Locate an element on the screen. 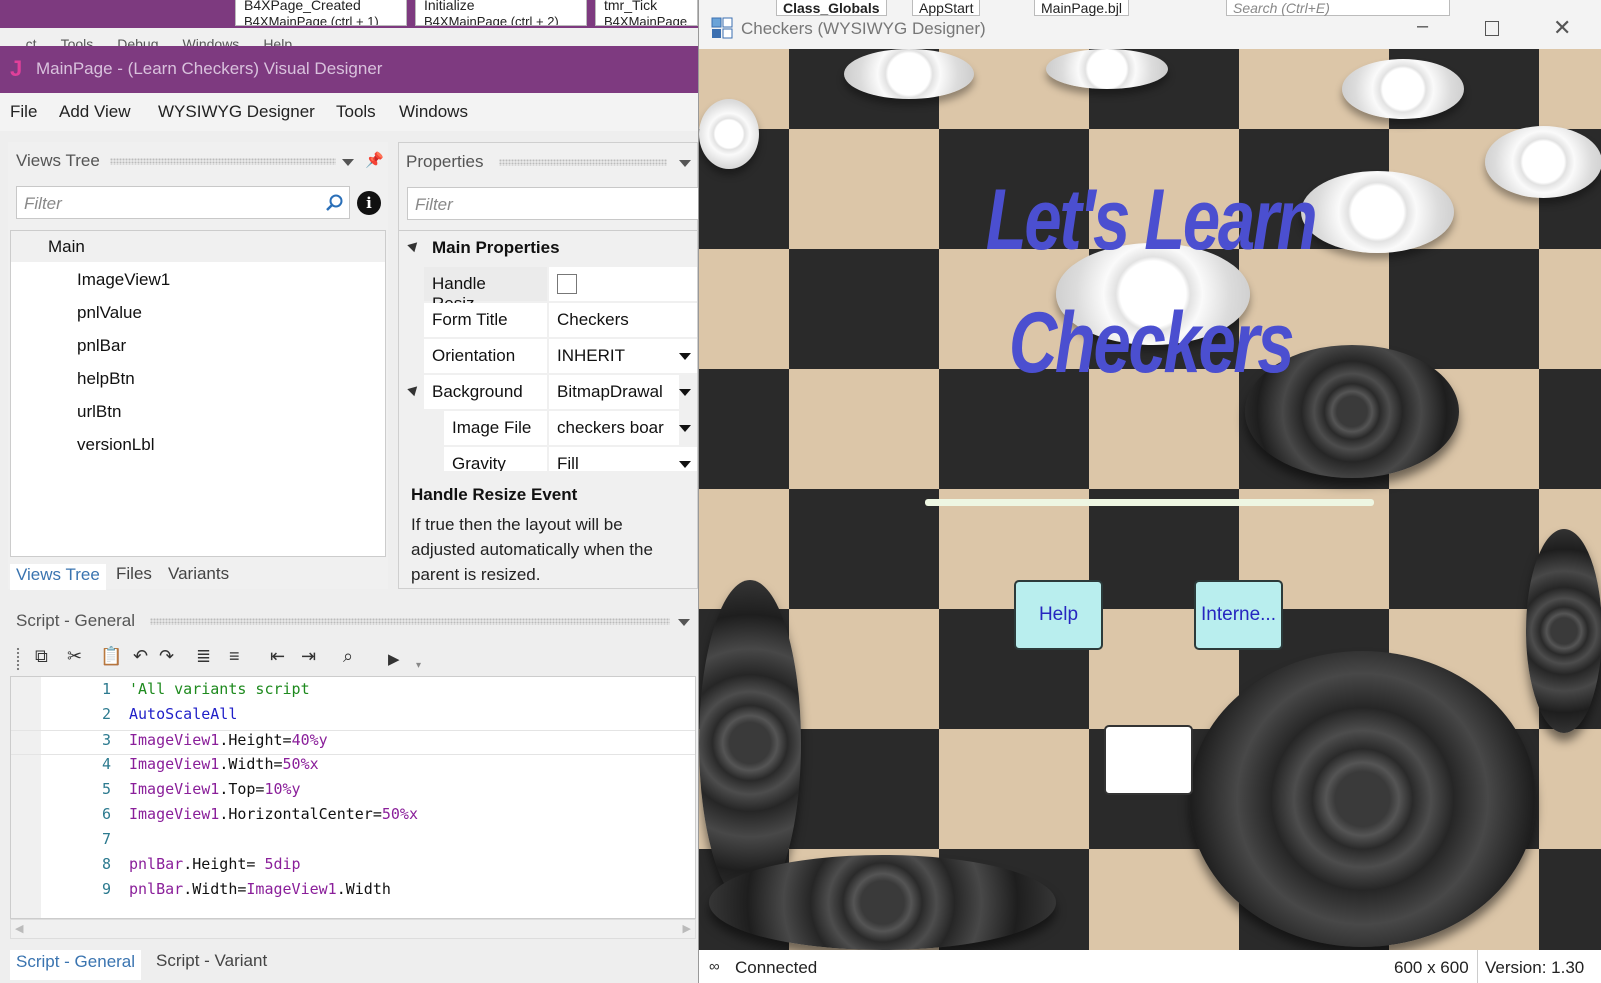 This screenshot has width=1601, height=983. form-title-value: Checkers is located at coordinates (623, 320).